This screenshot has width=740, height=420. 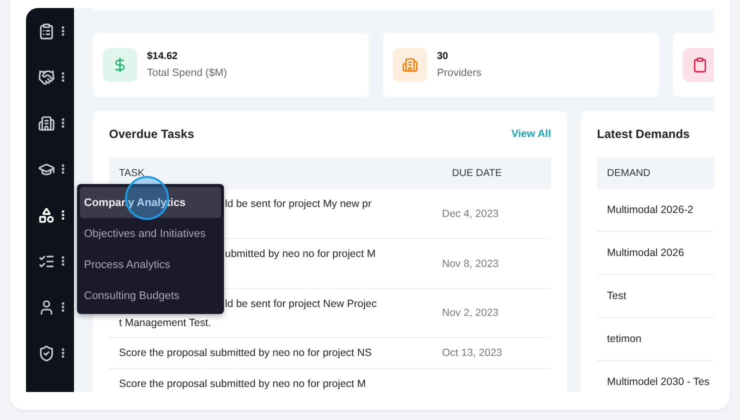 What do you see at coordinates (150, 264) in the screenshot?
I see `menu-item: Process Analytics` at bounding box center [150, 264].